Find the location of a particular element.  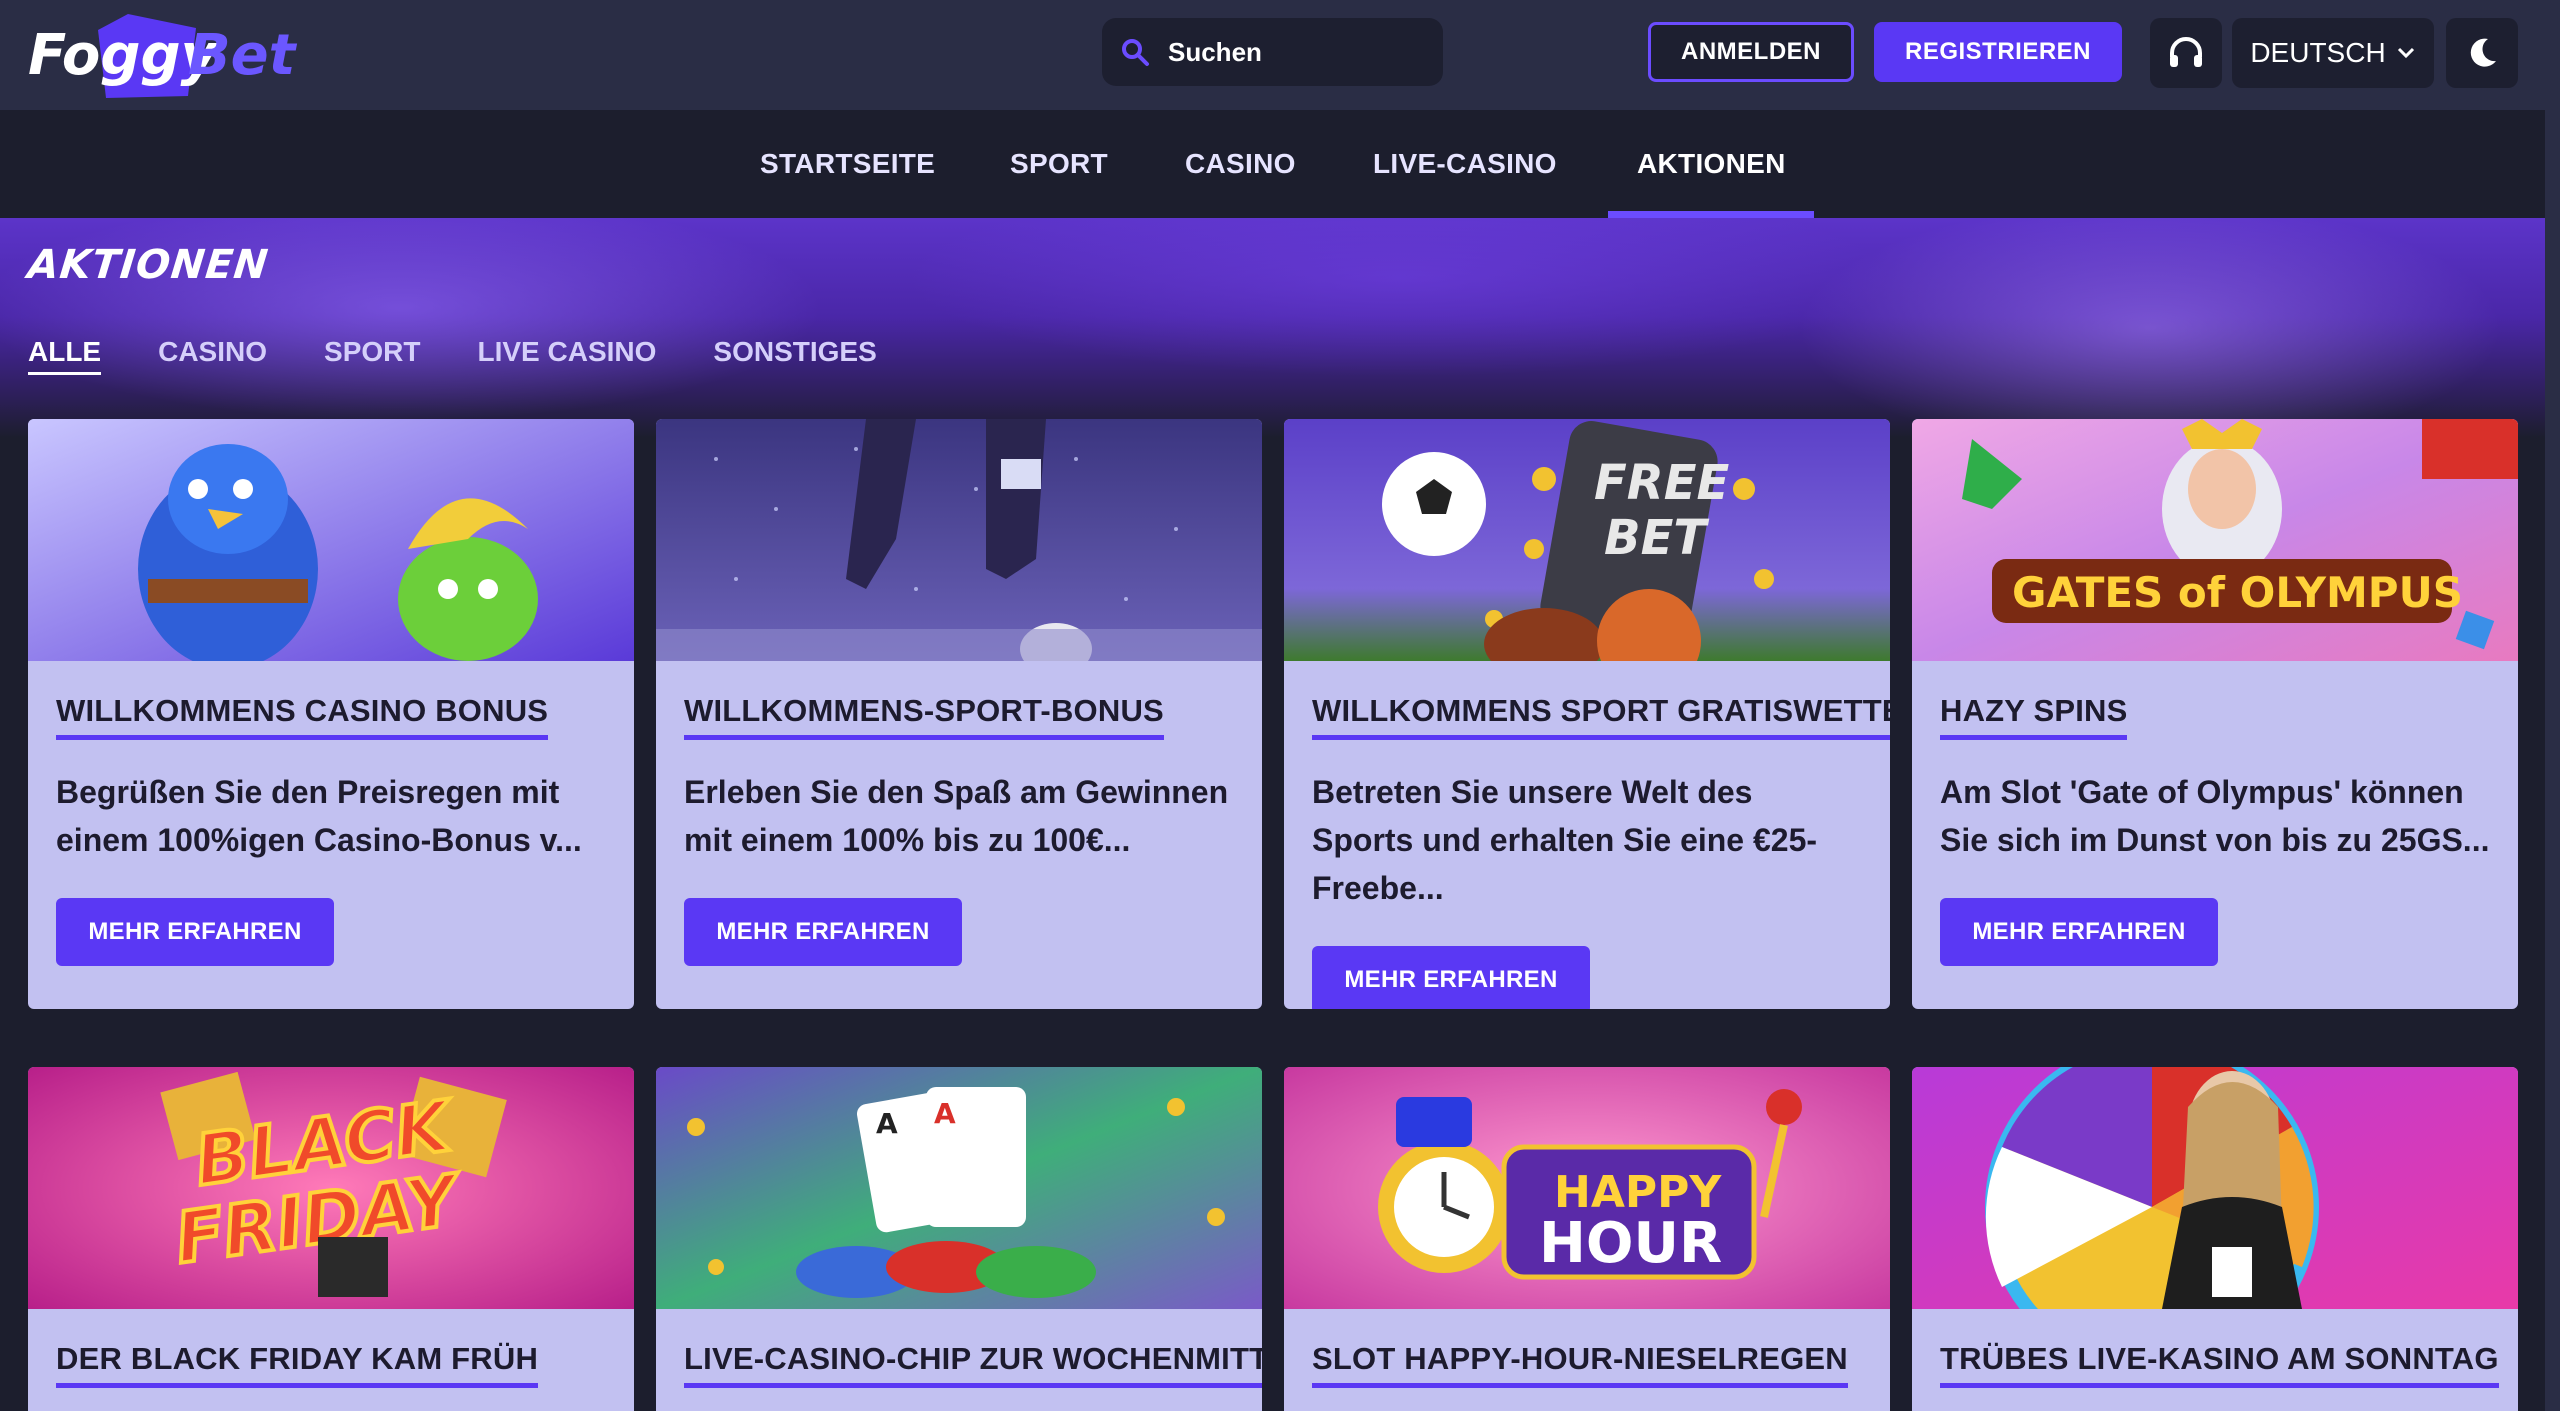

promo-title: WILLKOMMENS CASINO BONUS is located at coordinates (302, 716).